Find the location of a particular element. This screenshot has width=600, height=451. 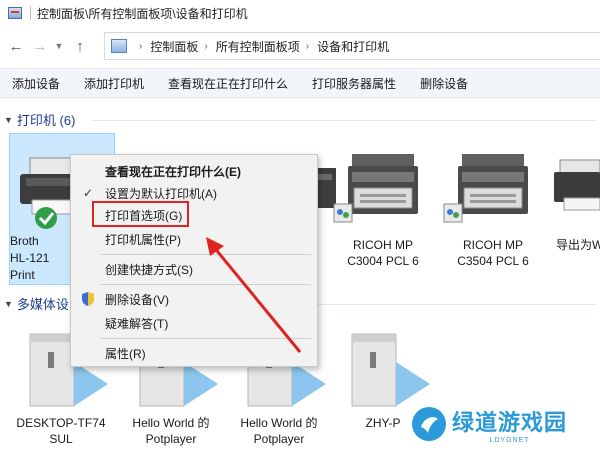

media-device-label-line1: DESKTOP-TF74 is located at coordinates (61, 423).